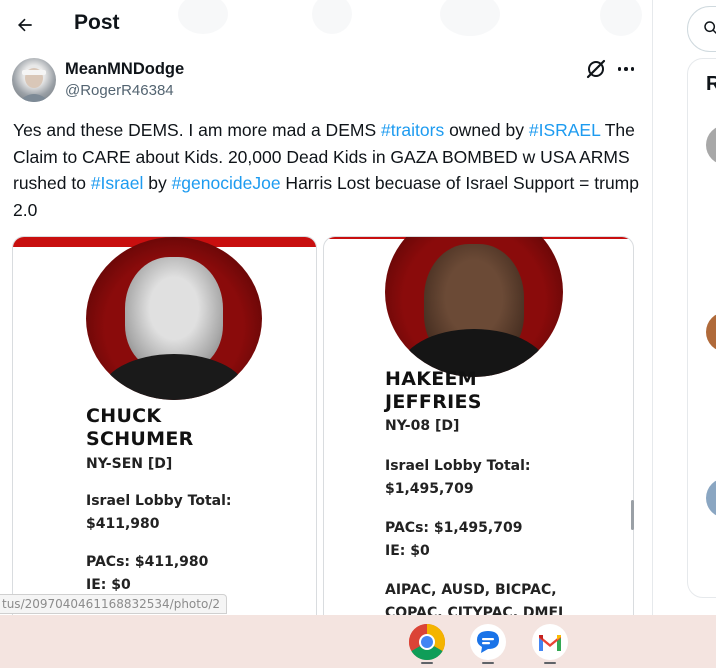  What do you see at coordinates (124, 69) in the screenshot?
I see `author-display-name: MeanMNDodge` at bounding box center [124, 69].